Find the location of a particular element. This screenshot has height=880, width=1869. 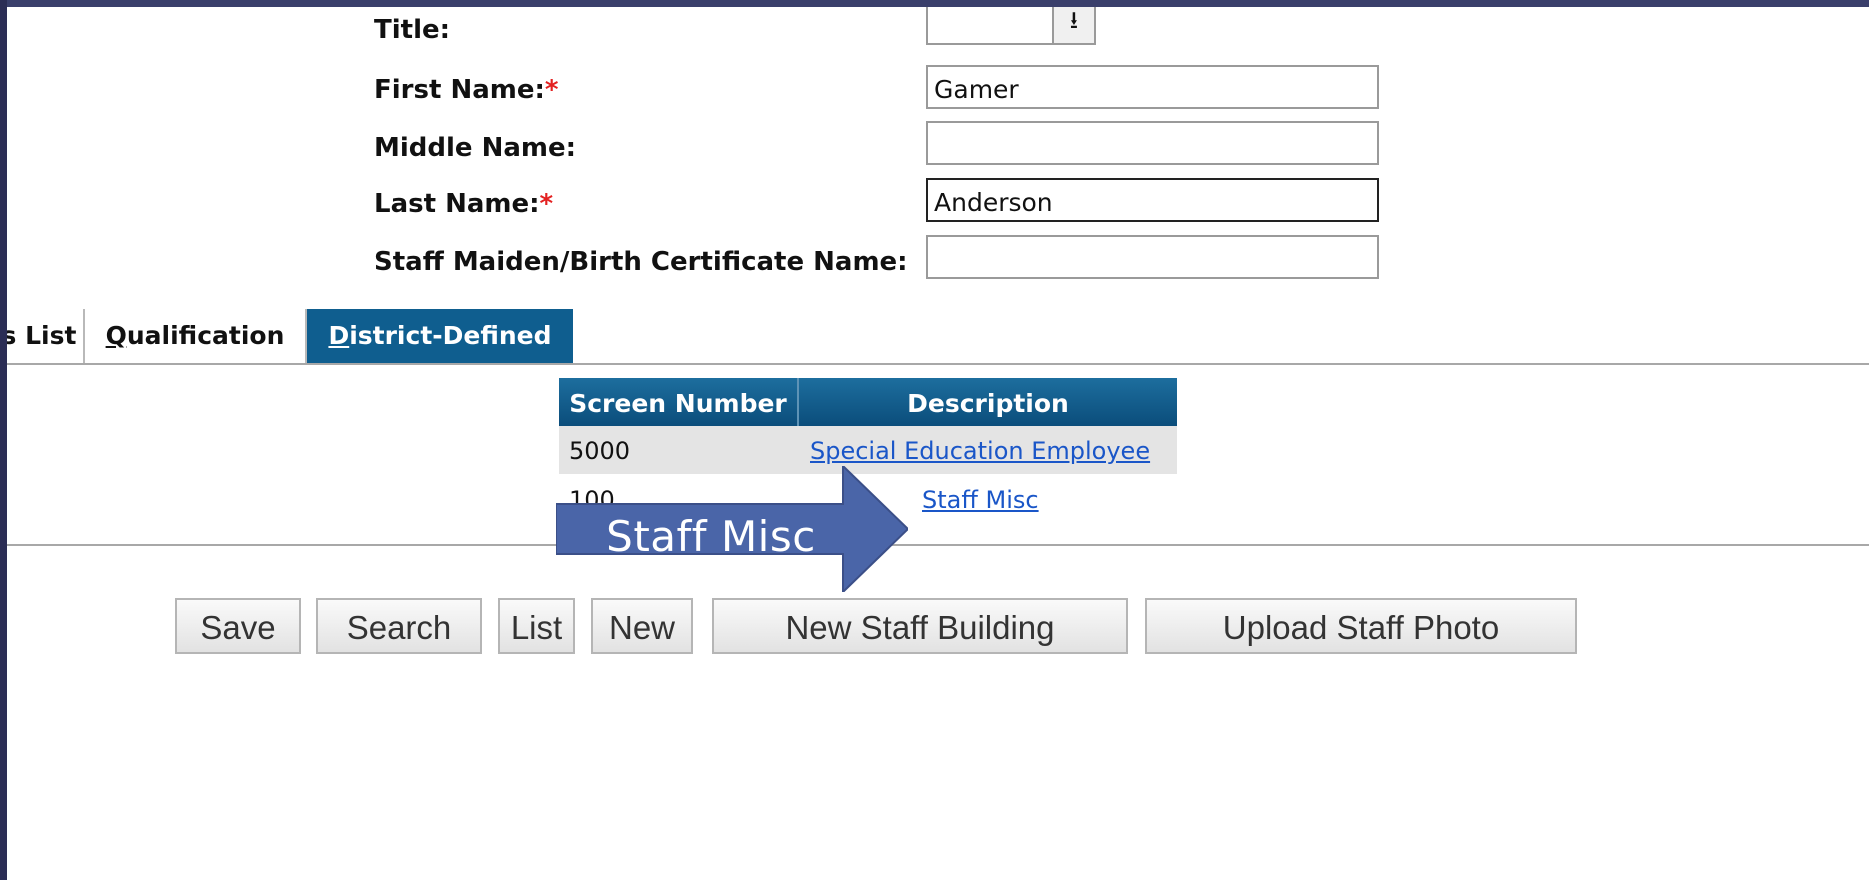

save-button: Save is located at coordinates (238, 626).